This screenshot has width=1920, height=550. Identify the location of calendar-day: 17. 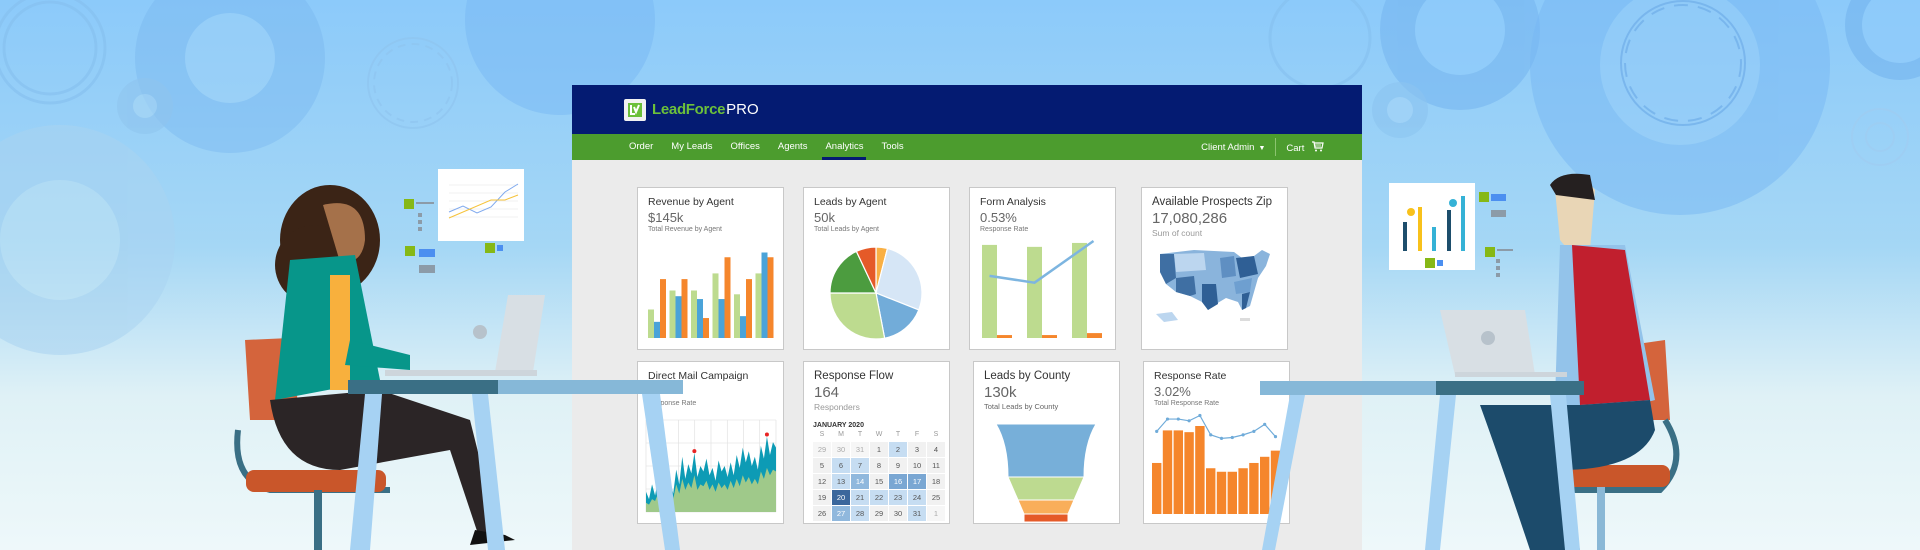
(917, 481).